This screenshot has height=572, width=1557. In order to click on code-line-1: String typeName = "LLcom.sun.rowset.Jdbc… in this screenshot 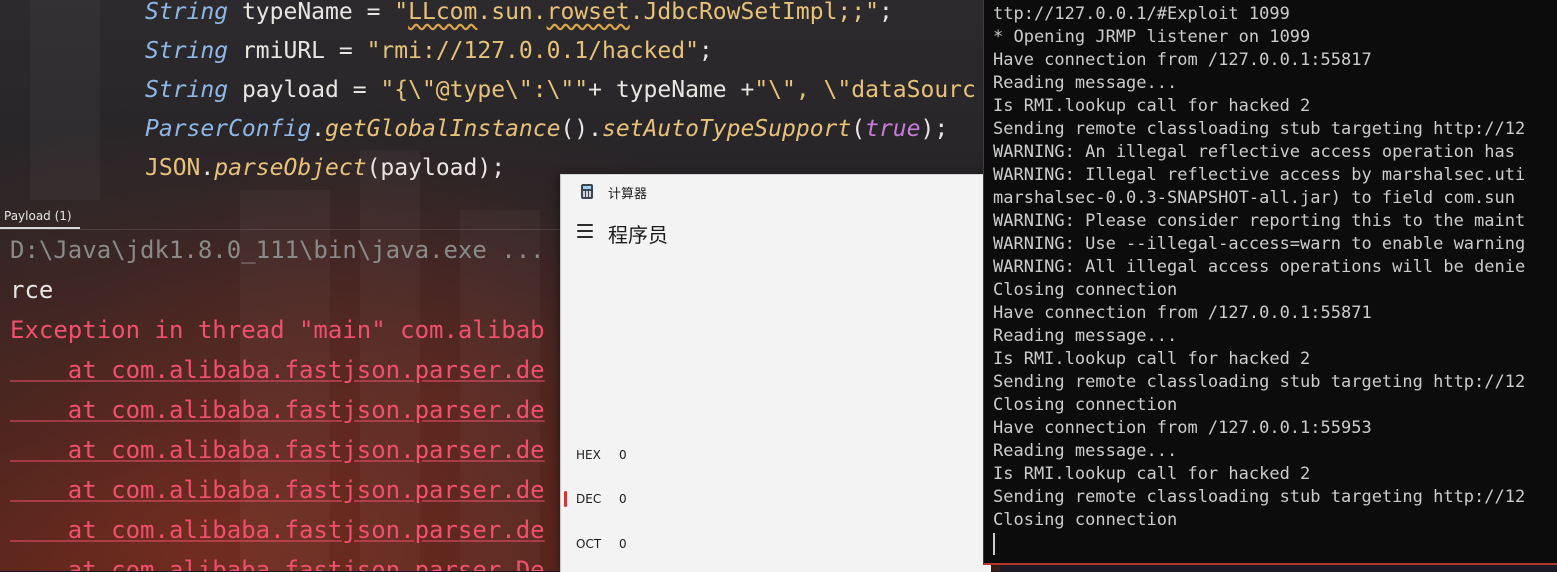, I will do `click(519, 13)`.